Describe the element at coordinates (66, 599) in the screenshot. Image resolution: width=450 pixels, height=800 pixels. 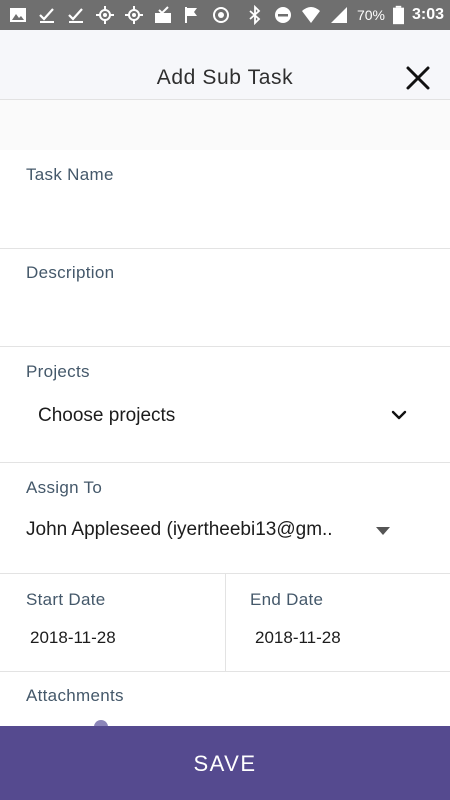
I see `start-date-label: Start Date` at that location.